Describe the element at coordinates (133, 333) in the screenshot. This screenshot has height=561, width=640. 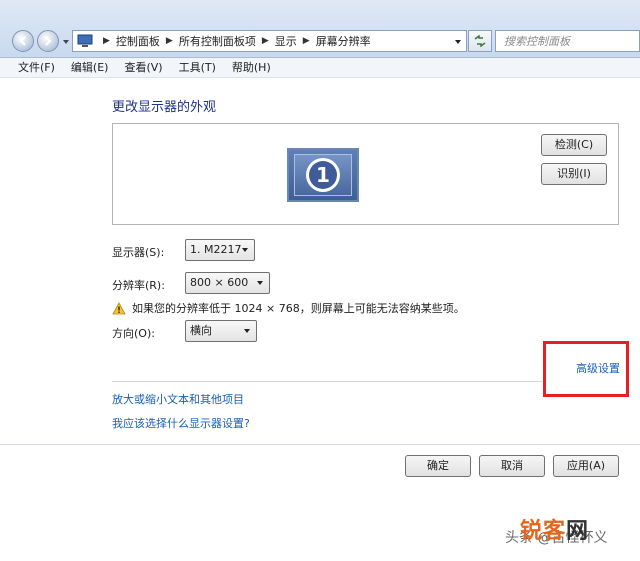
I see `orientation-label: 方向(O):` at that location.